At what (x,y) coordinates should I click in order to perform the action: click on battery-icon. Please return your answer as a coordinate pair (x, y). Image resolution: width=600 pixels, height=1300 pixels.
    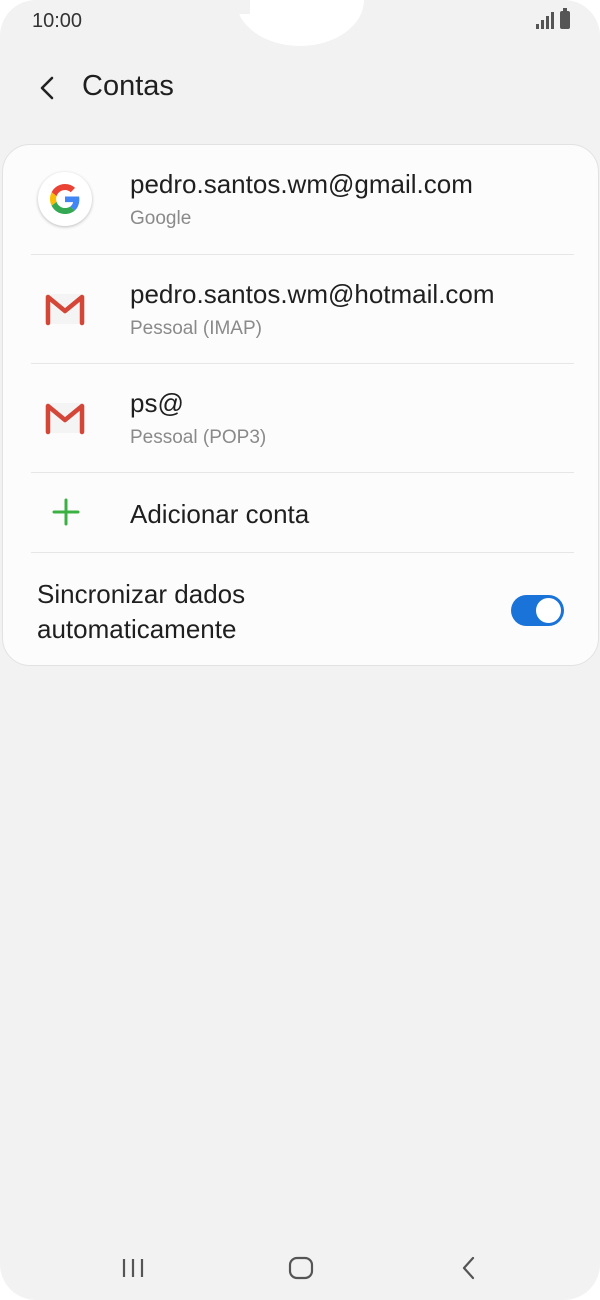
    Looking at the image, I should click on (565, 18).